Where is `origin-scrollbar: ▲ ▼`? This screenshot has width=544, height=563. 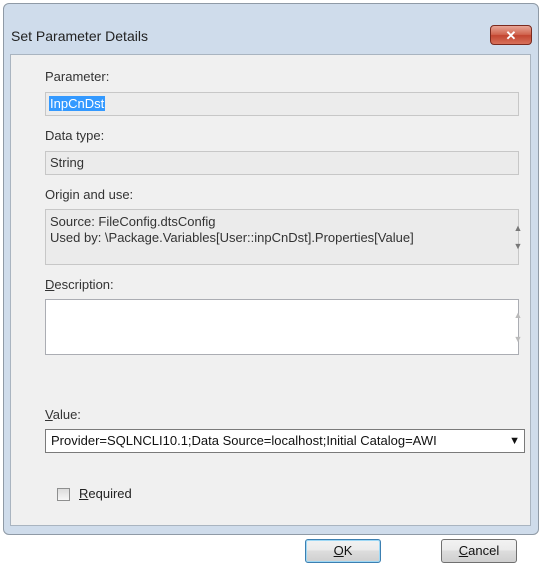
origin-scrollbar: ▲ ▼ is located at coordinates (512, 237).